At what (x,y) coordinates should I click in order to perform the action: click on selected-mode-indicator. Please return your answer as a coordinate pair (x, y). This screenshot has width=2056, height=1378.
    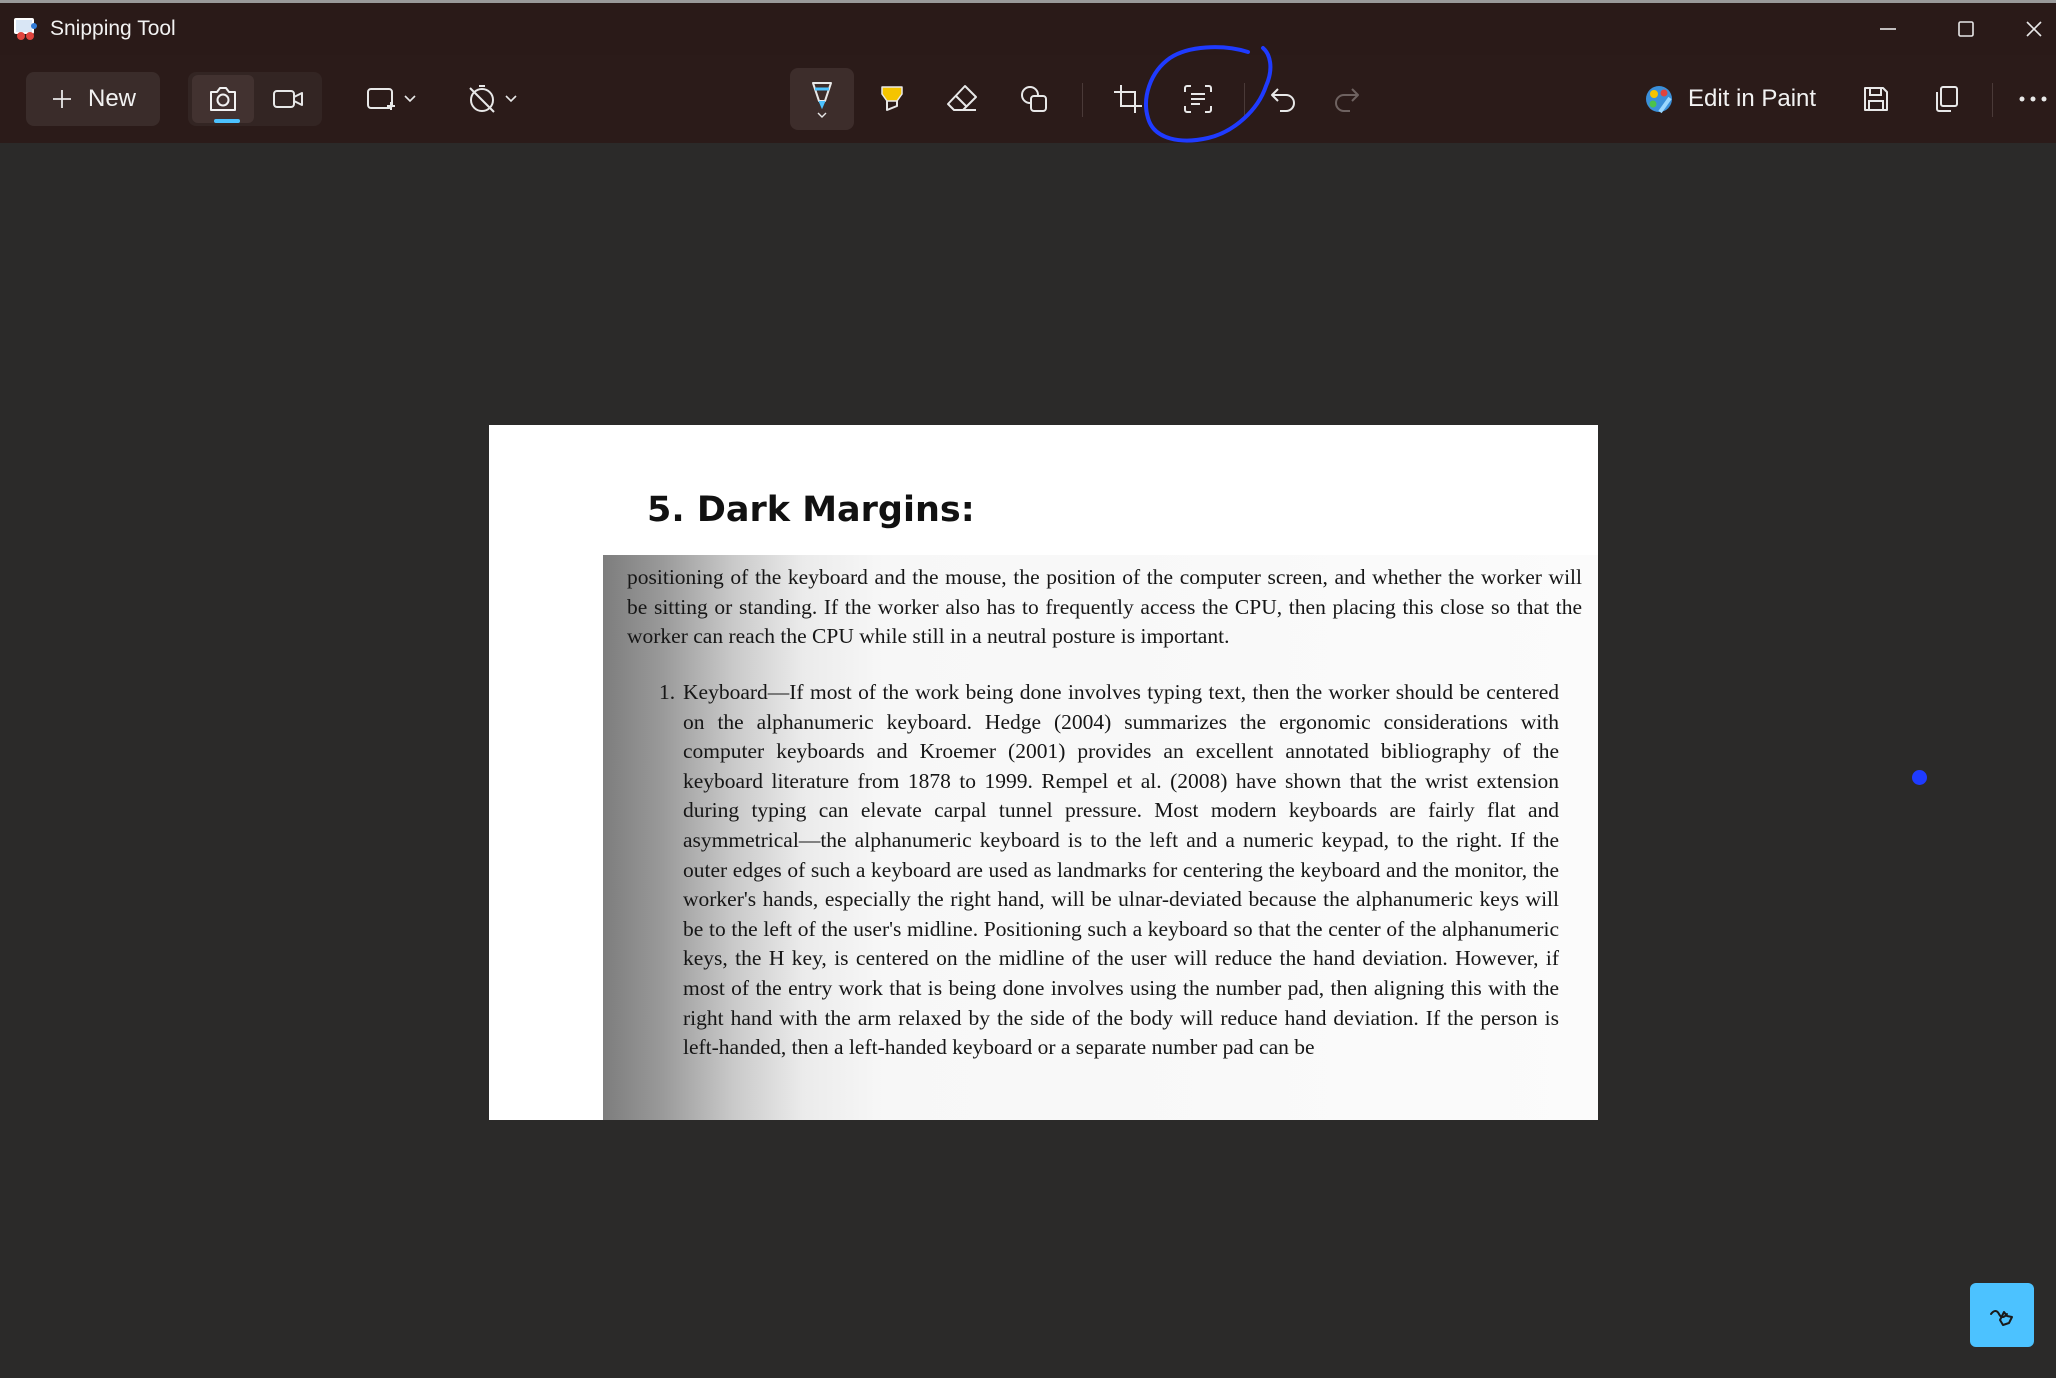
    Looking at the image, I should click on (227, 121).